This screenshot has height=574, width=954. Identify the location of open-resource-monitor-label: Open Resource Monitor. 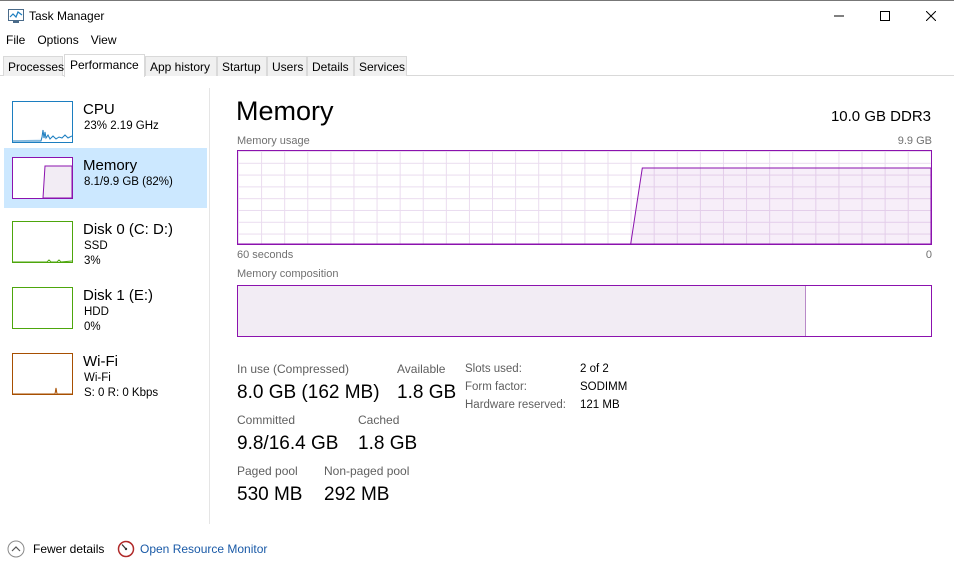
(204, 549).